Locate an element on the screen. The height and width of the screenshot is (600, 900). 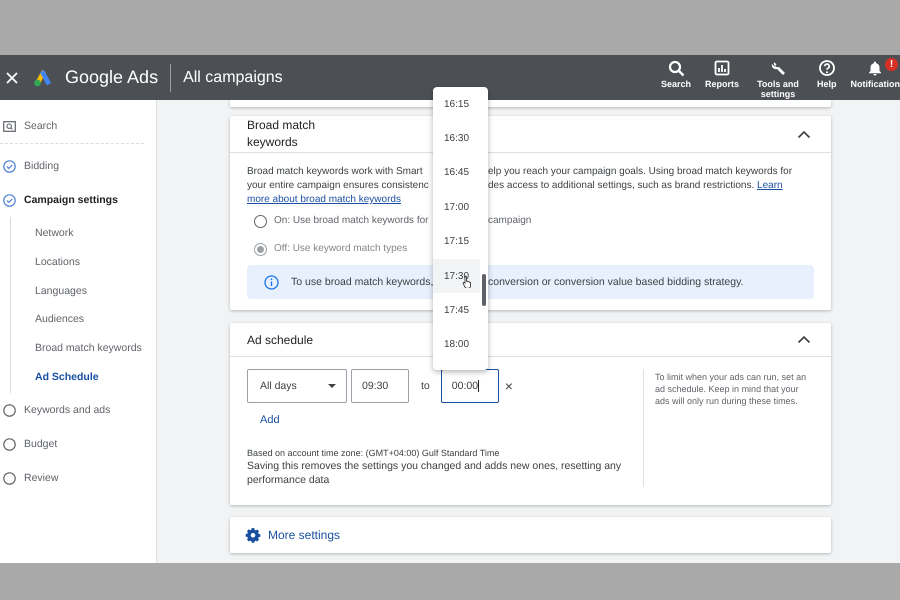
description-text: your entire campaign ensures consistenc is located at coordinates (338, 186).